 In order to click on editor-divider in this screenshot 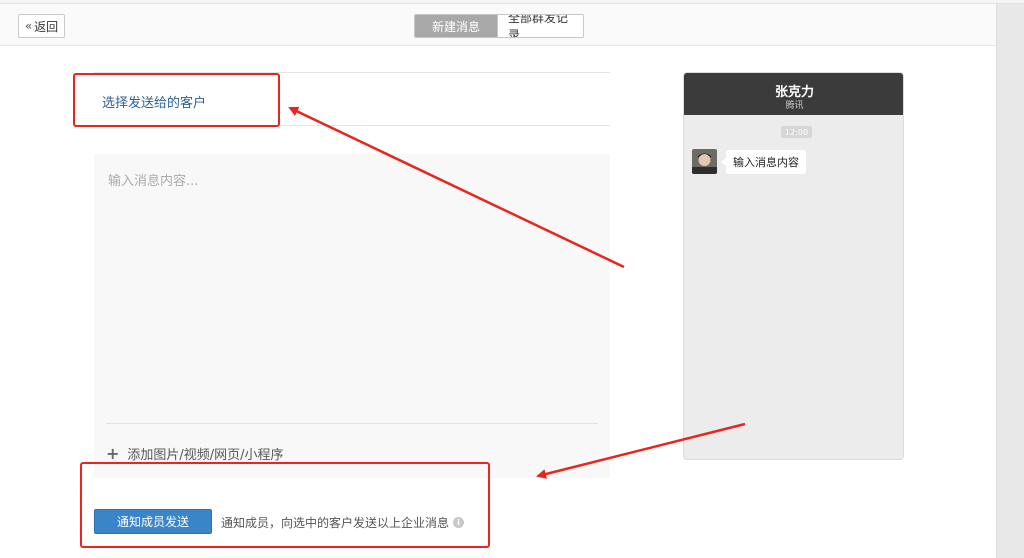, I will do `click(352, 423)`.